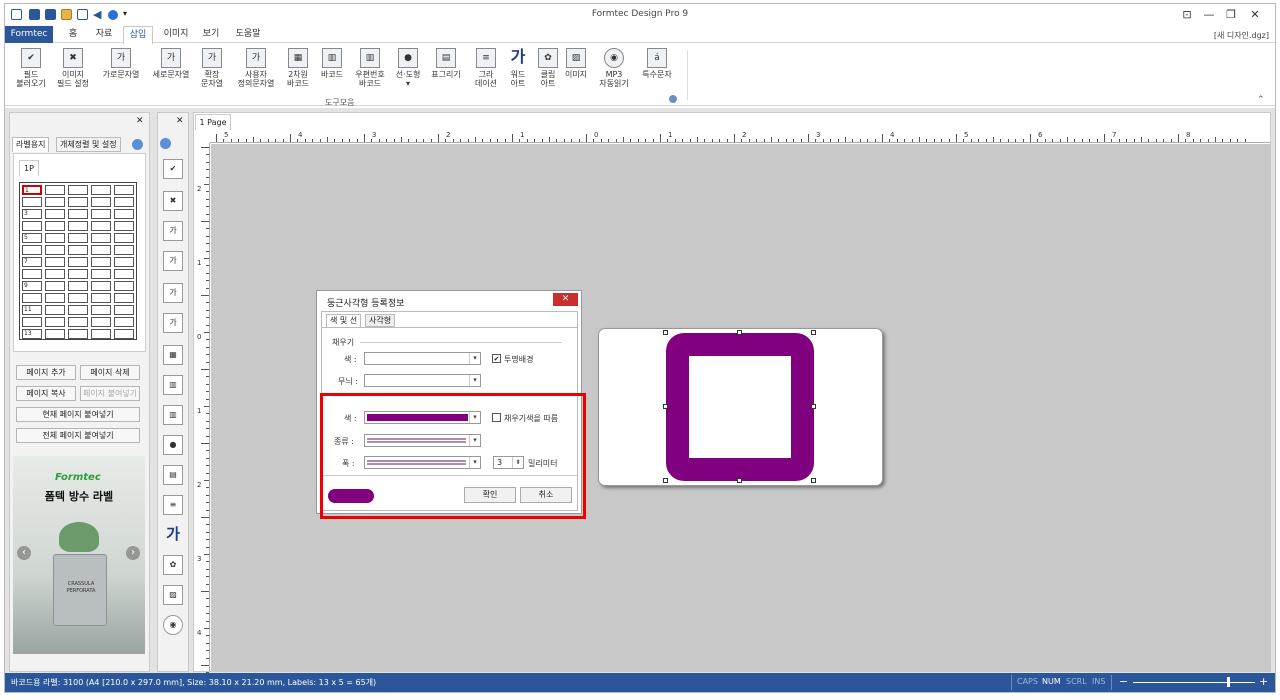  What do you see at coordinates (173, 323) in the screenshot?
I see `tool-custom-text-icon: 가` at bounding box center [173, 323].